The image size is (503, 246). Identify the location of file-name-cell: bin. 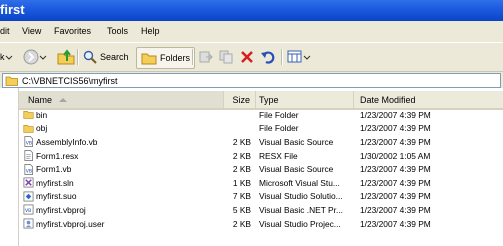
(123, 115).